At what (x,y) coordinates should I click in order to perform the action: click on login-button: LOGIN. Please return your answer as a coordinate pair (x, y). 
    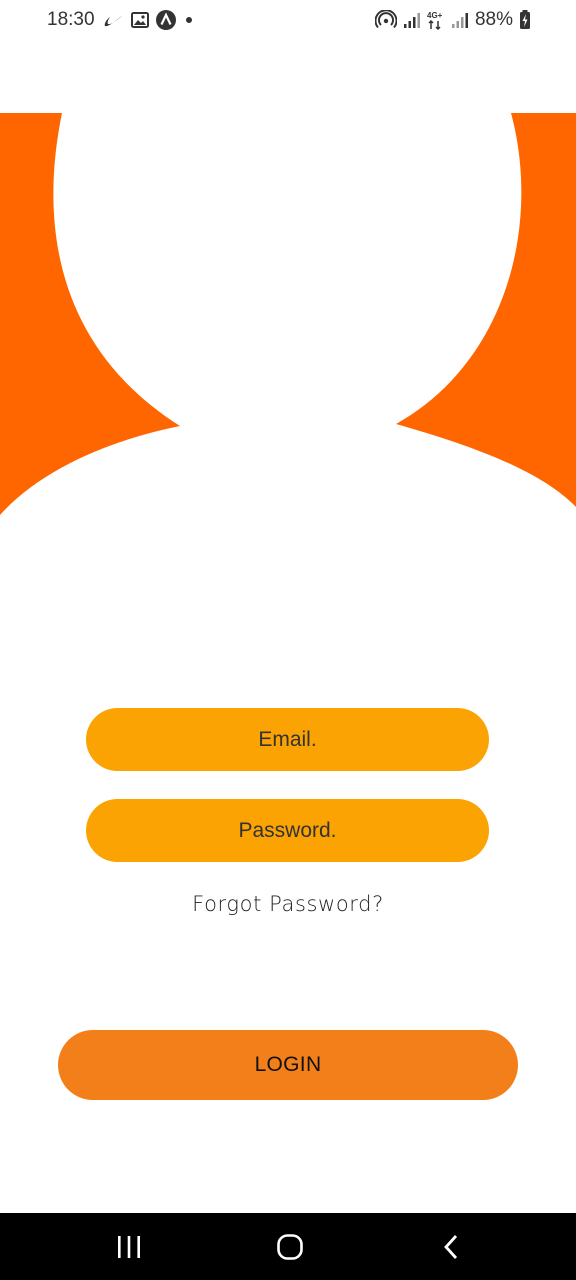
    Looking at the image, I should click on (288, 1065).